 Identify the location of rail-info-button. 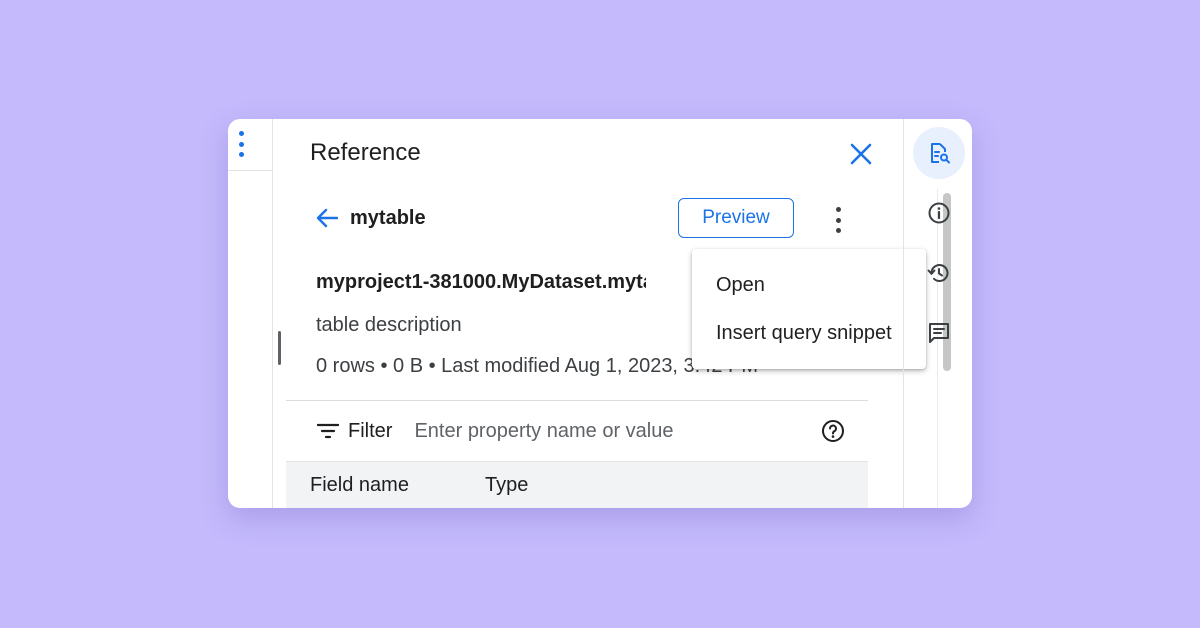
(939, 213).